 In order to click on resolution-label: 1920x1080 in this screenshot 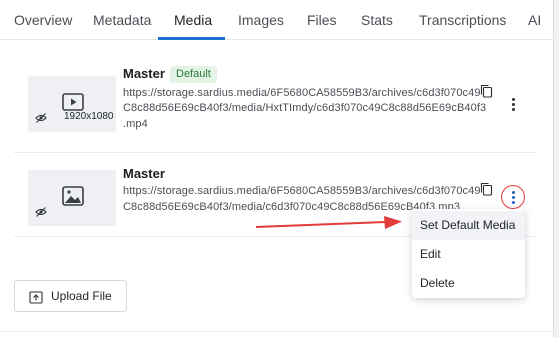, I will do `click(89, 116)`.